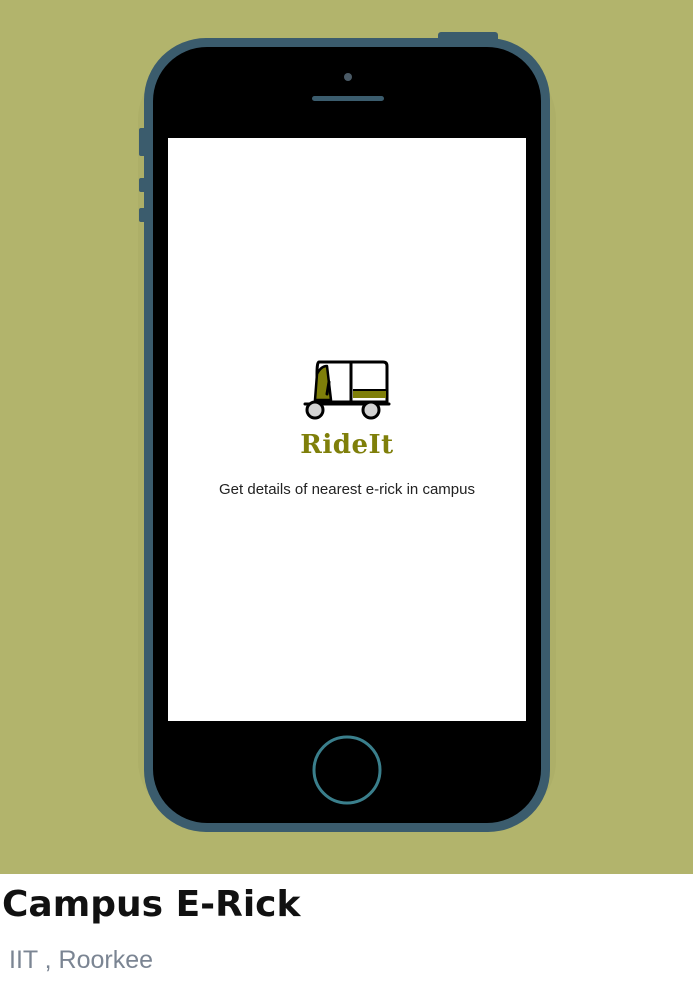 Image resolution: width=693 pixels, height=994 pixels. What do you see at coordinates (81, 960) in the screenshot?
I see `project-subtitle: IIT , Roorkee` at bounding box center [81, 960].